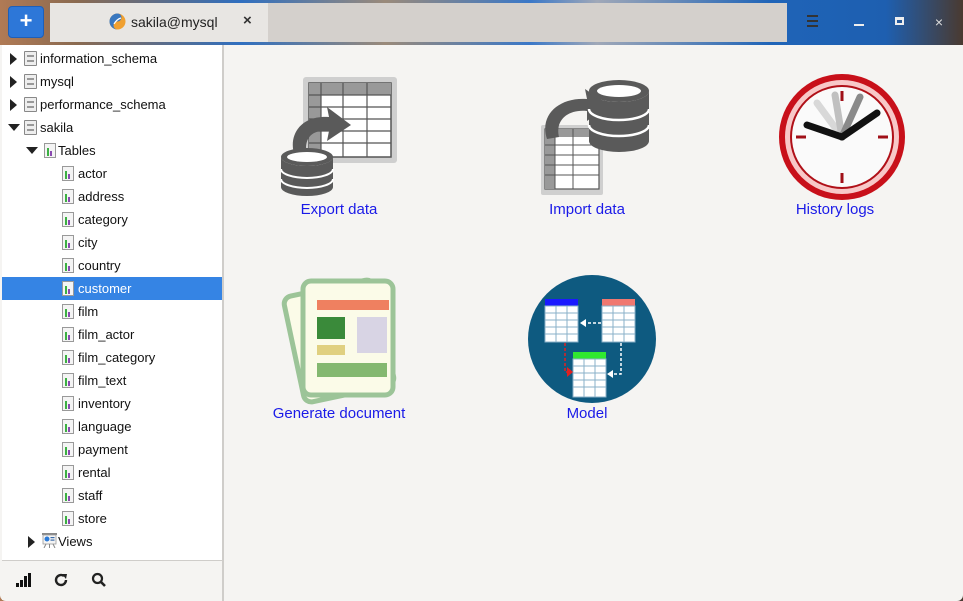 The height and width of the screenshot is (601, 963). Describe the element at coordinates (112, 426) in the screenshot. I see `tree-item-language: language` at that location.